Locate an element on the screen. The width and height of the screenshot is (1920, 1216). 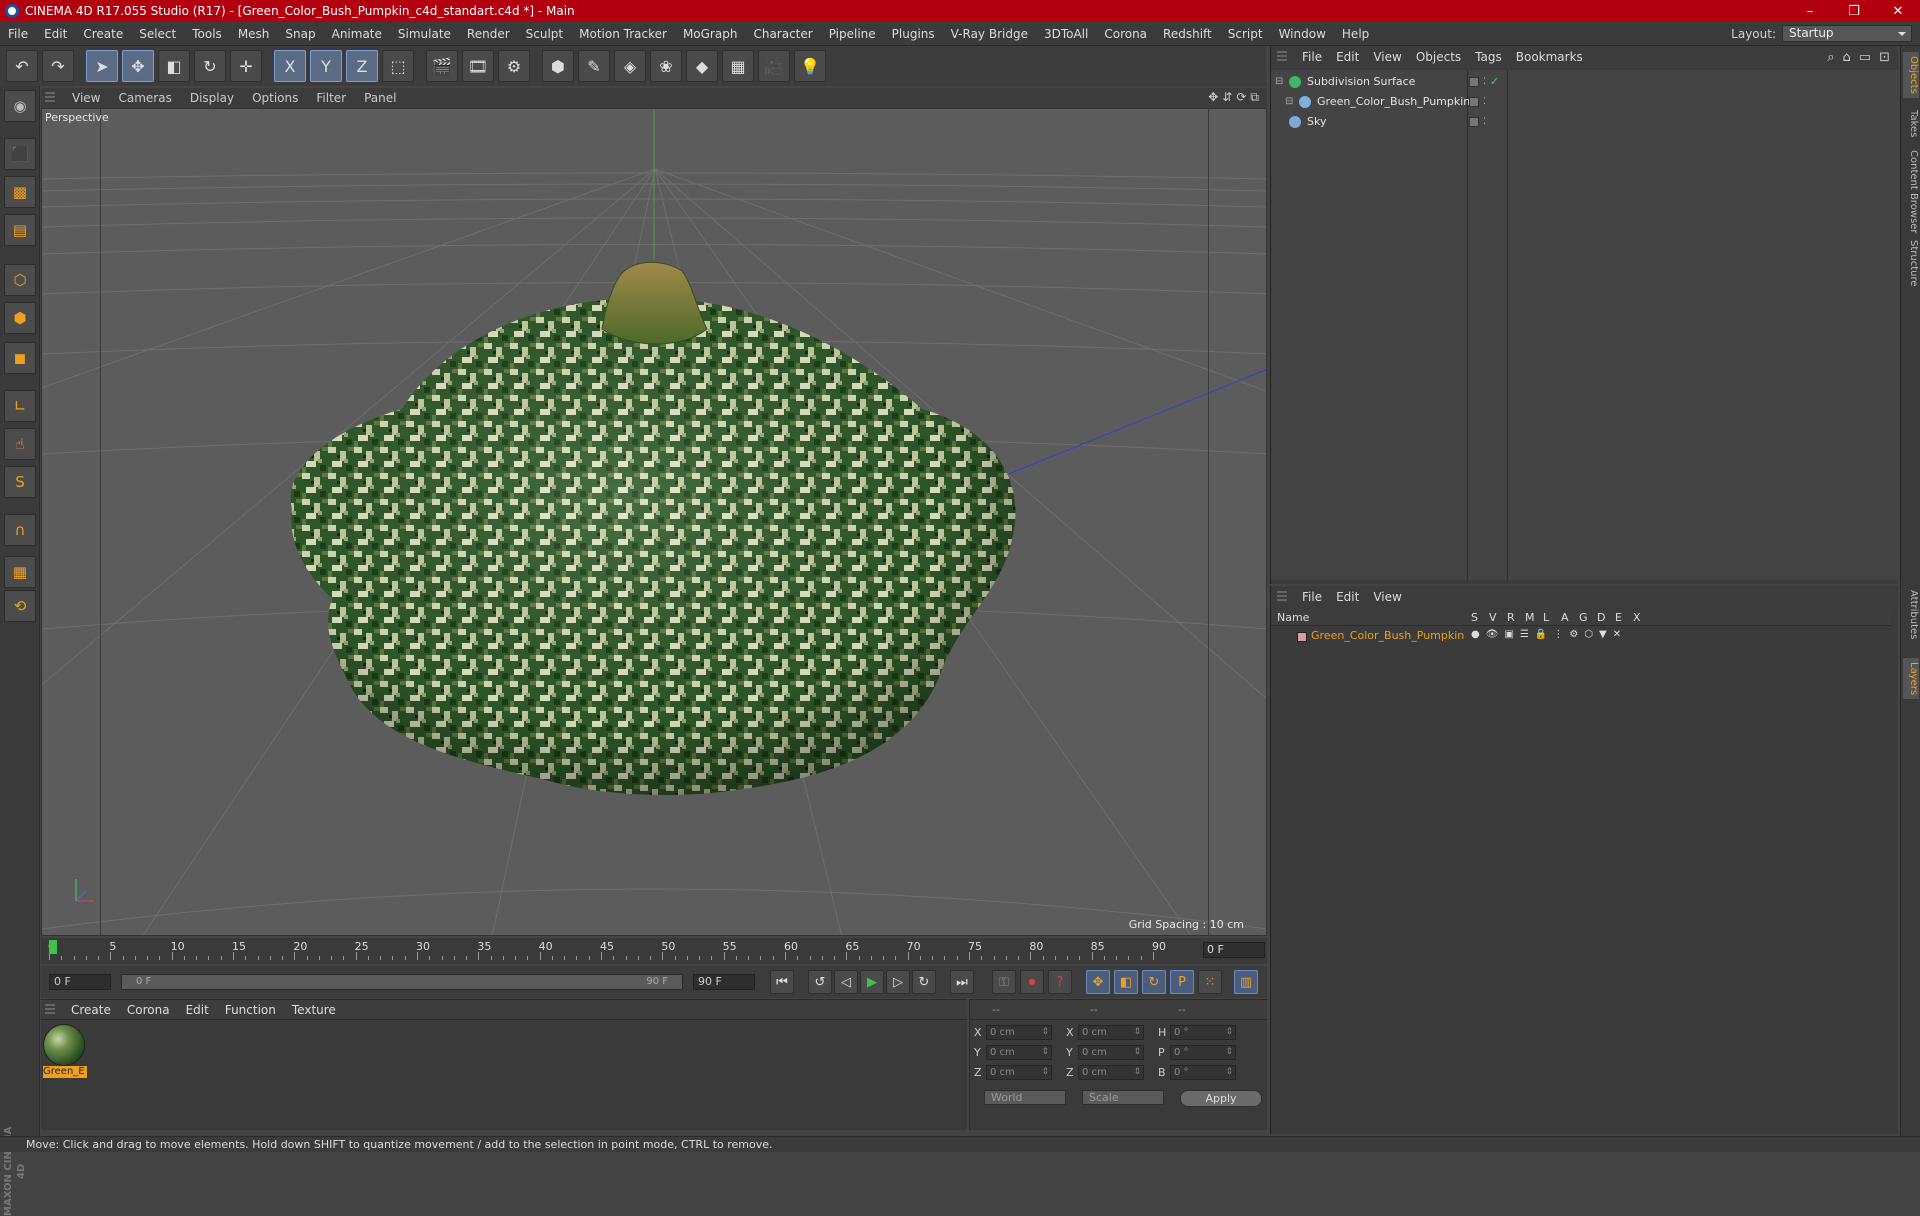
apply-button: Apply is located at coordinates (1221, 1098).